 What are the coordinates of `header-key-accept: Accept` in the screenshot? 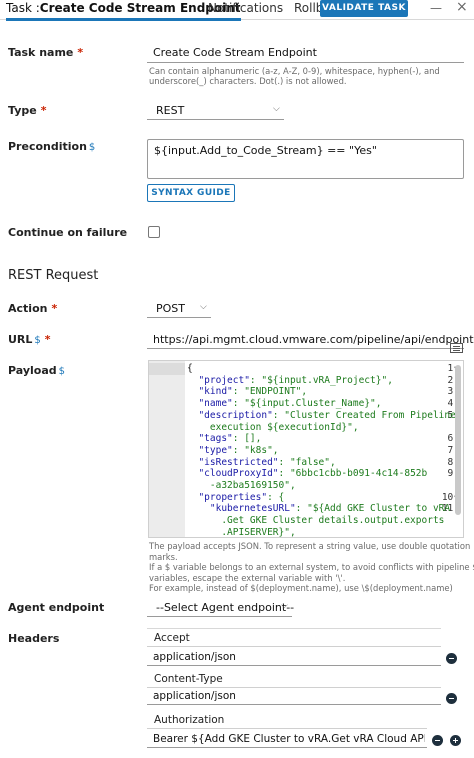 It's located at (172, 638).